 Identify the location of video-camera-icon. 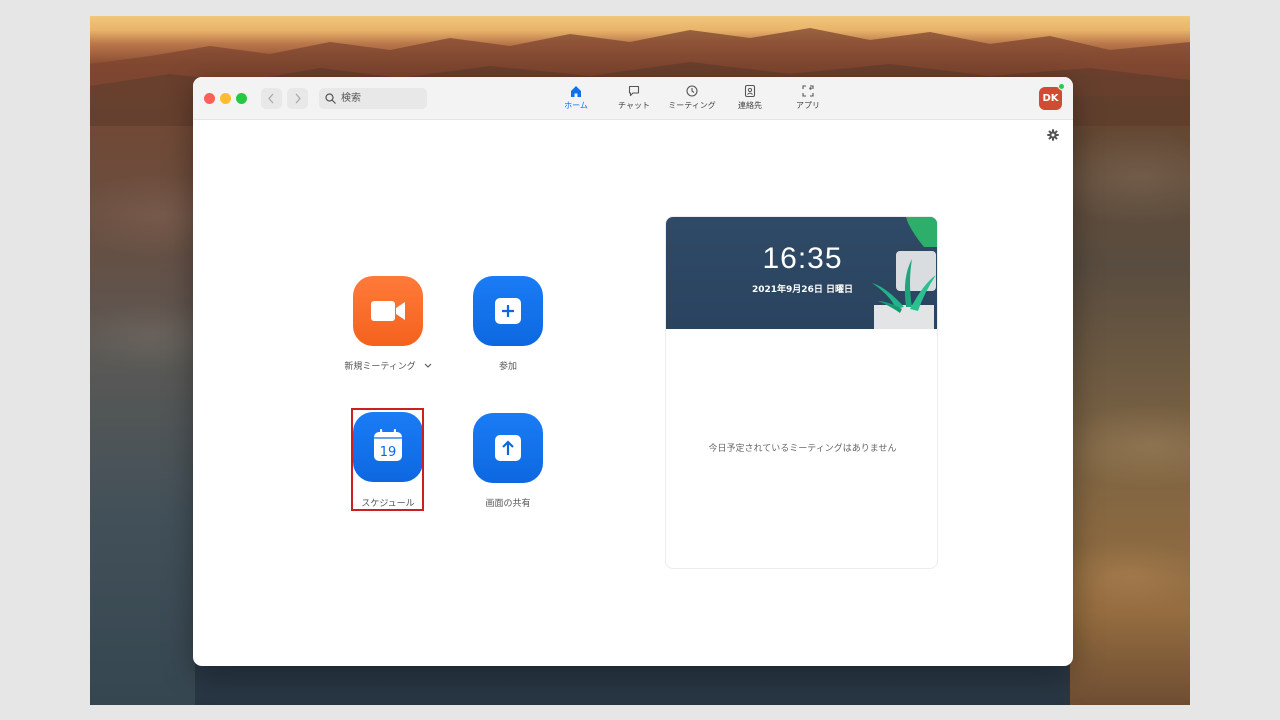
(388, 311).